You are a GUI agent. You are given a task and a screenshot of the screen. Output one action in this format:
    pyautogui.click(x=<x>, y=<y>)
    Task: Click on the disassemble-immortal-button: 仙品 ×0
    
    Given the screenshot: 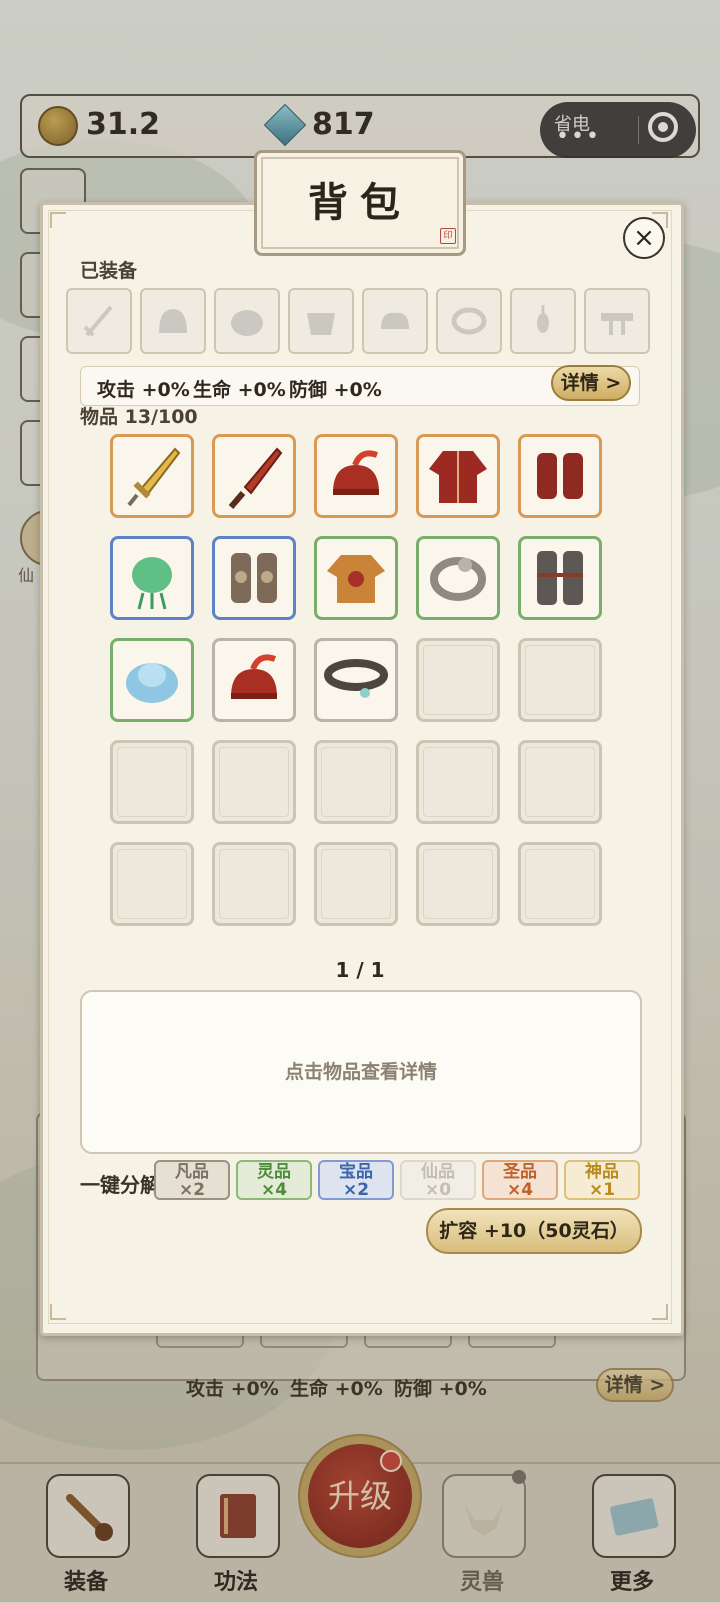 What is the action you would take?
    pyautogui.click(x=438, y=1180)
    